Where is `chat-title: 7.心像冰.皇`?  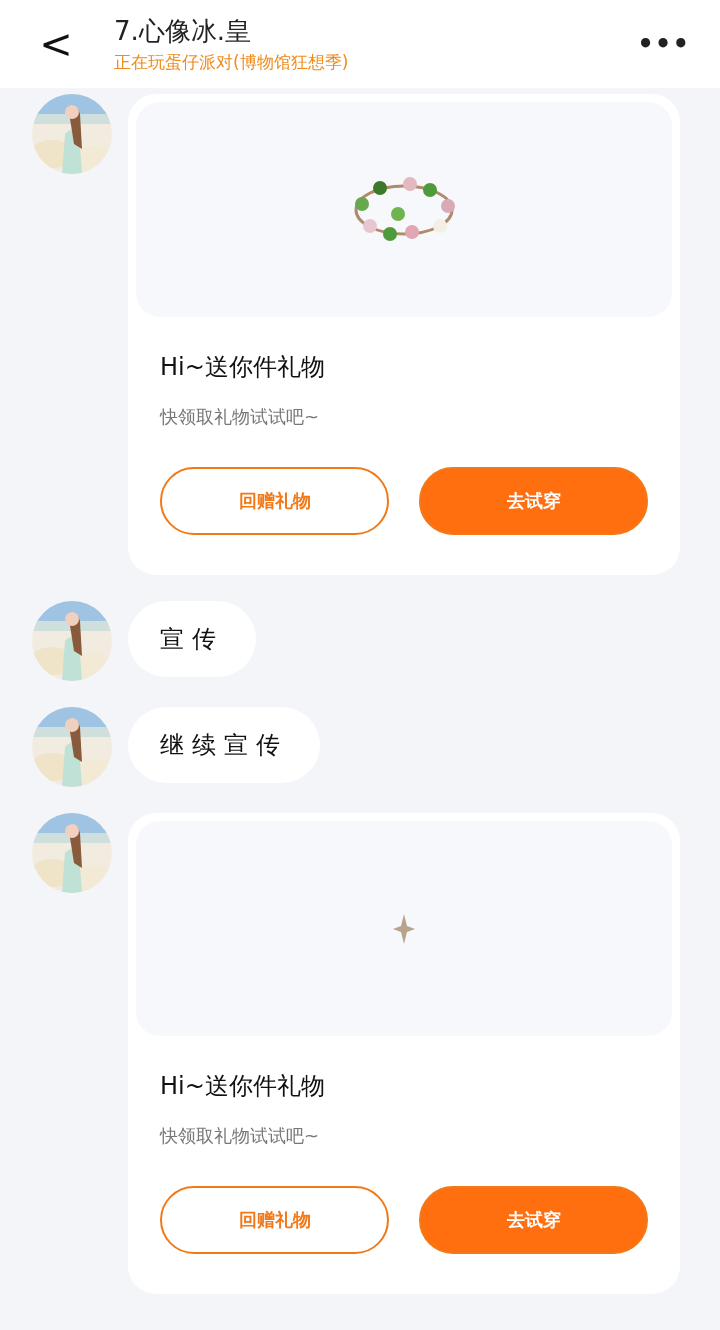
chat-title: 7.心像冰.皇 is located at coordinates (183, 31).